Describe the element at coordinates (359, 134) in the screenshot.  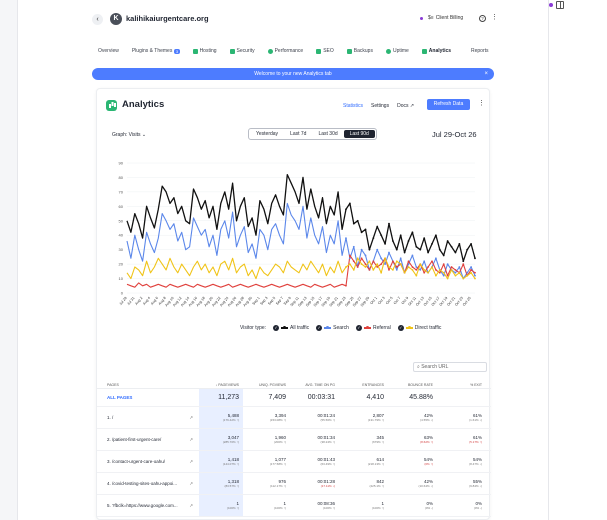
I see `range-last-90d: Last 90d` at that location.